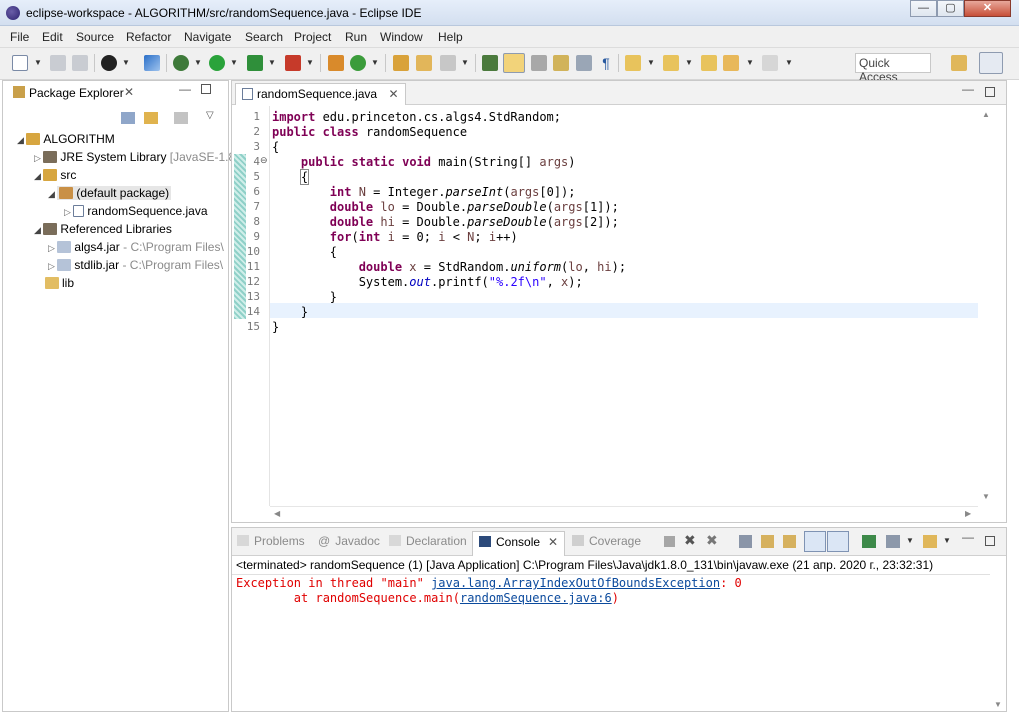 This screenshot has height=714, width=1019. Describe the element at coordinates (633, 63) in the screenshot. I see `next-annotation-icon` at that location.